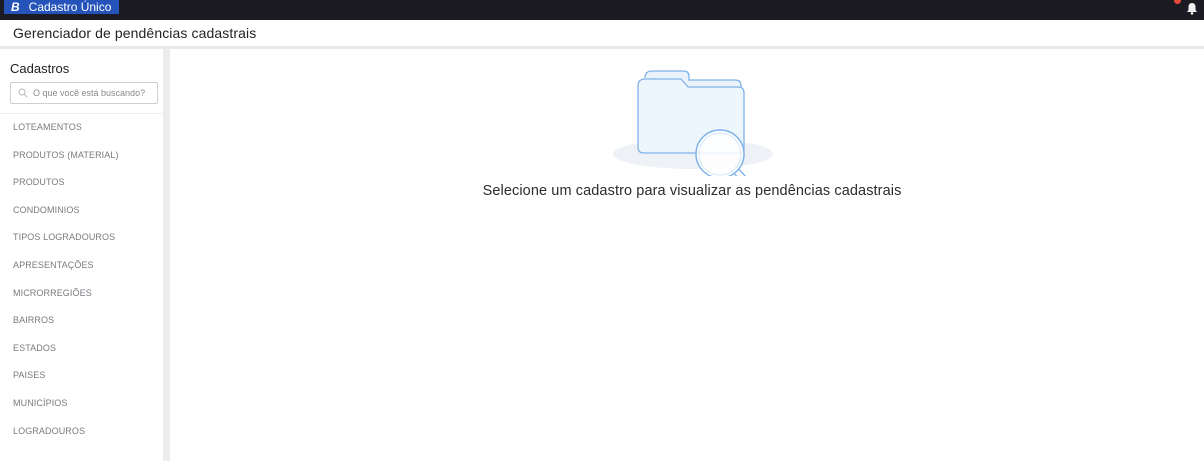 Image resolution: width=1204 pixels, height=461 pixels. Describe the element at coordinates (93, 93) in the screenshot. I see `search-input` at that location.